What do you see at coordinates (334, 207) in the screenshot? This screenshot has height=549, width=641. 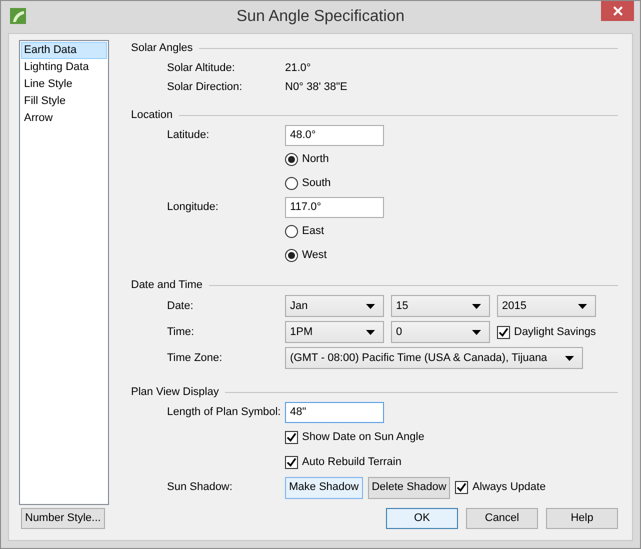 I see `text-field: 117.0°` at bounding box center [334, 207].